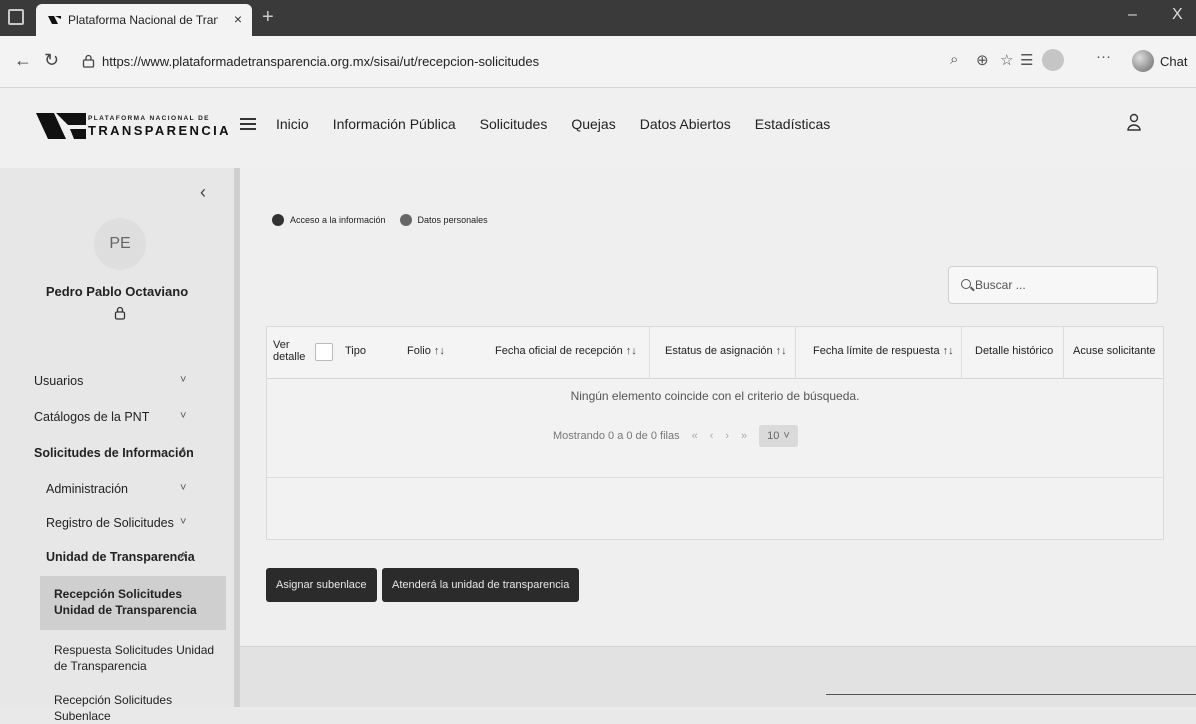 The width and height of the screenshot is (1196, 724). I want to click on legend-acceso: Acceso a la información, so click(338, 220).